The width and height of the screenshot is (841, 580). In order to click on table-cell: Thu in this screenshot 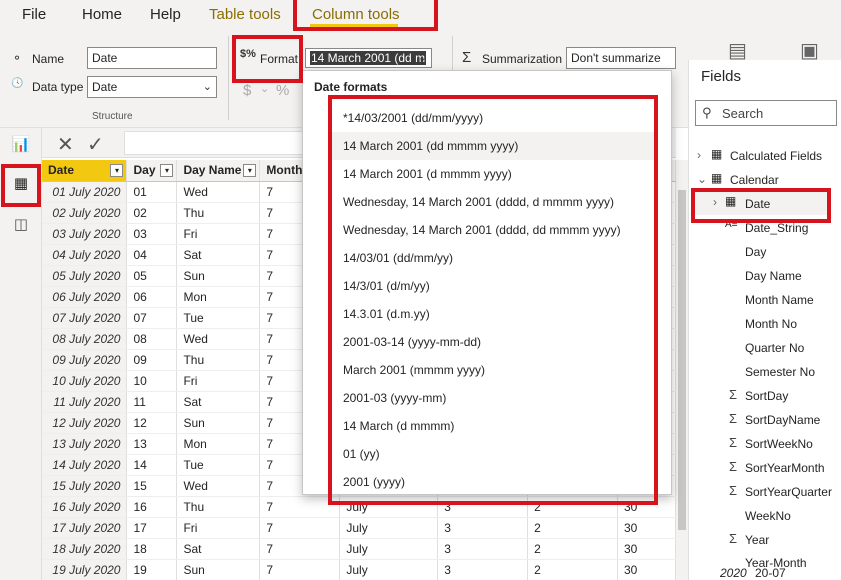, I will do `click(218, 507)`.